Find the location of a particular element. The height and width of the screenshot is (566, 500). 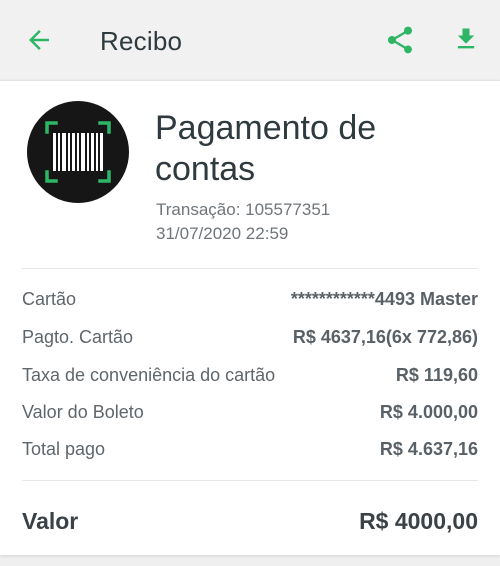

receipt-title: Pagamento de contas is located at coordinates (266, 148).